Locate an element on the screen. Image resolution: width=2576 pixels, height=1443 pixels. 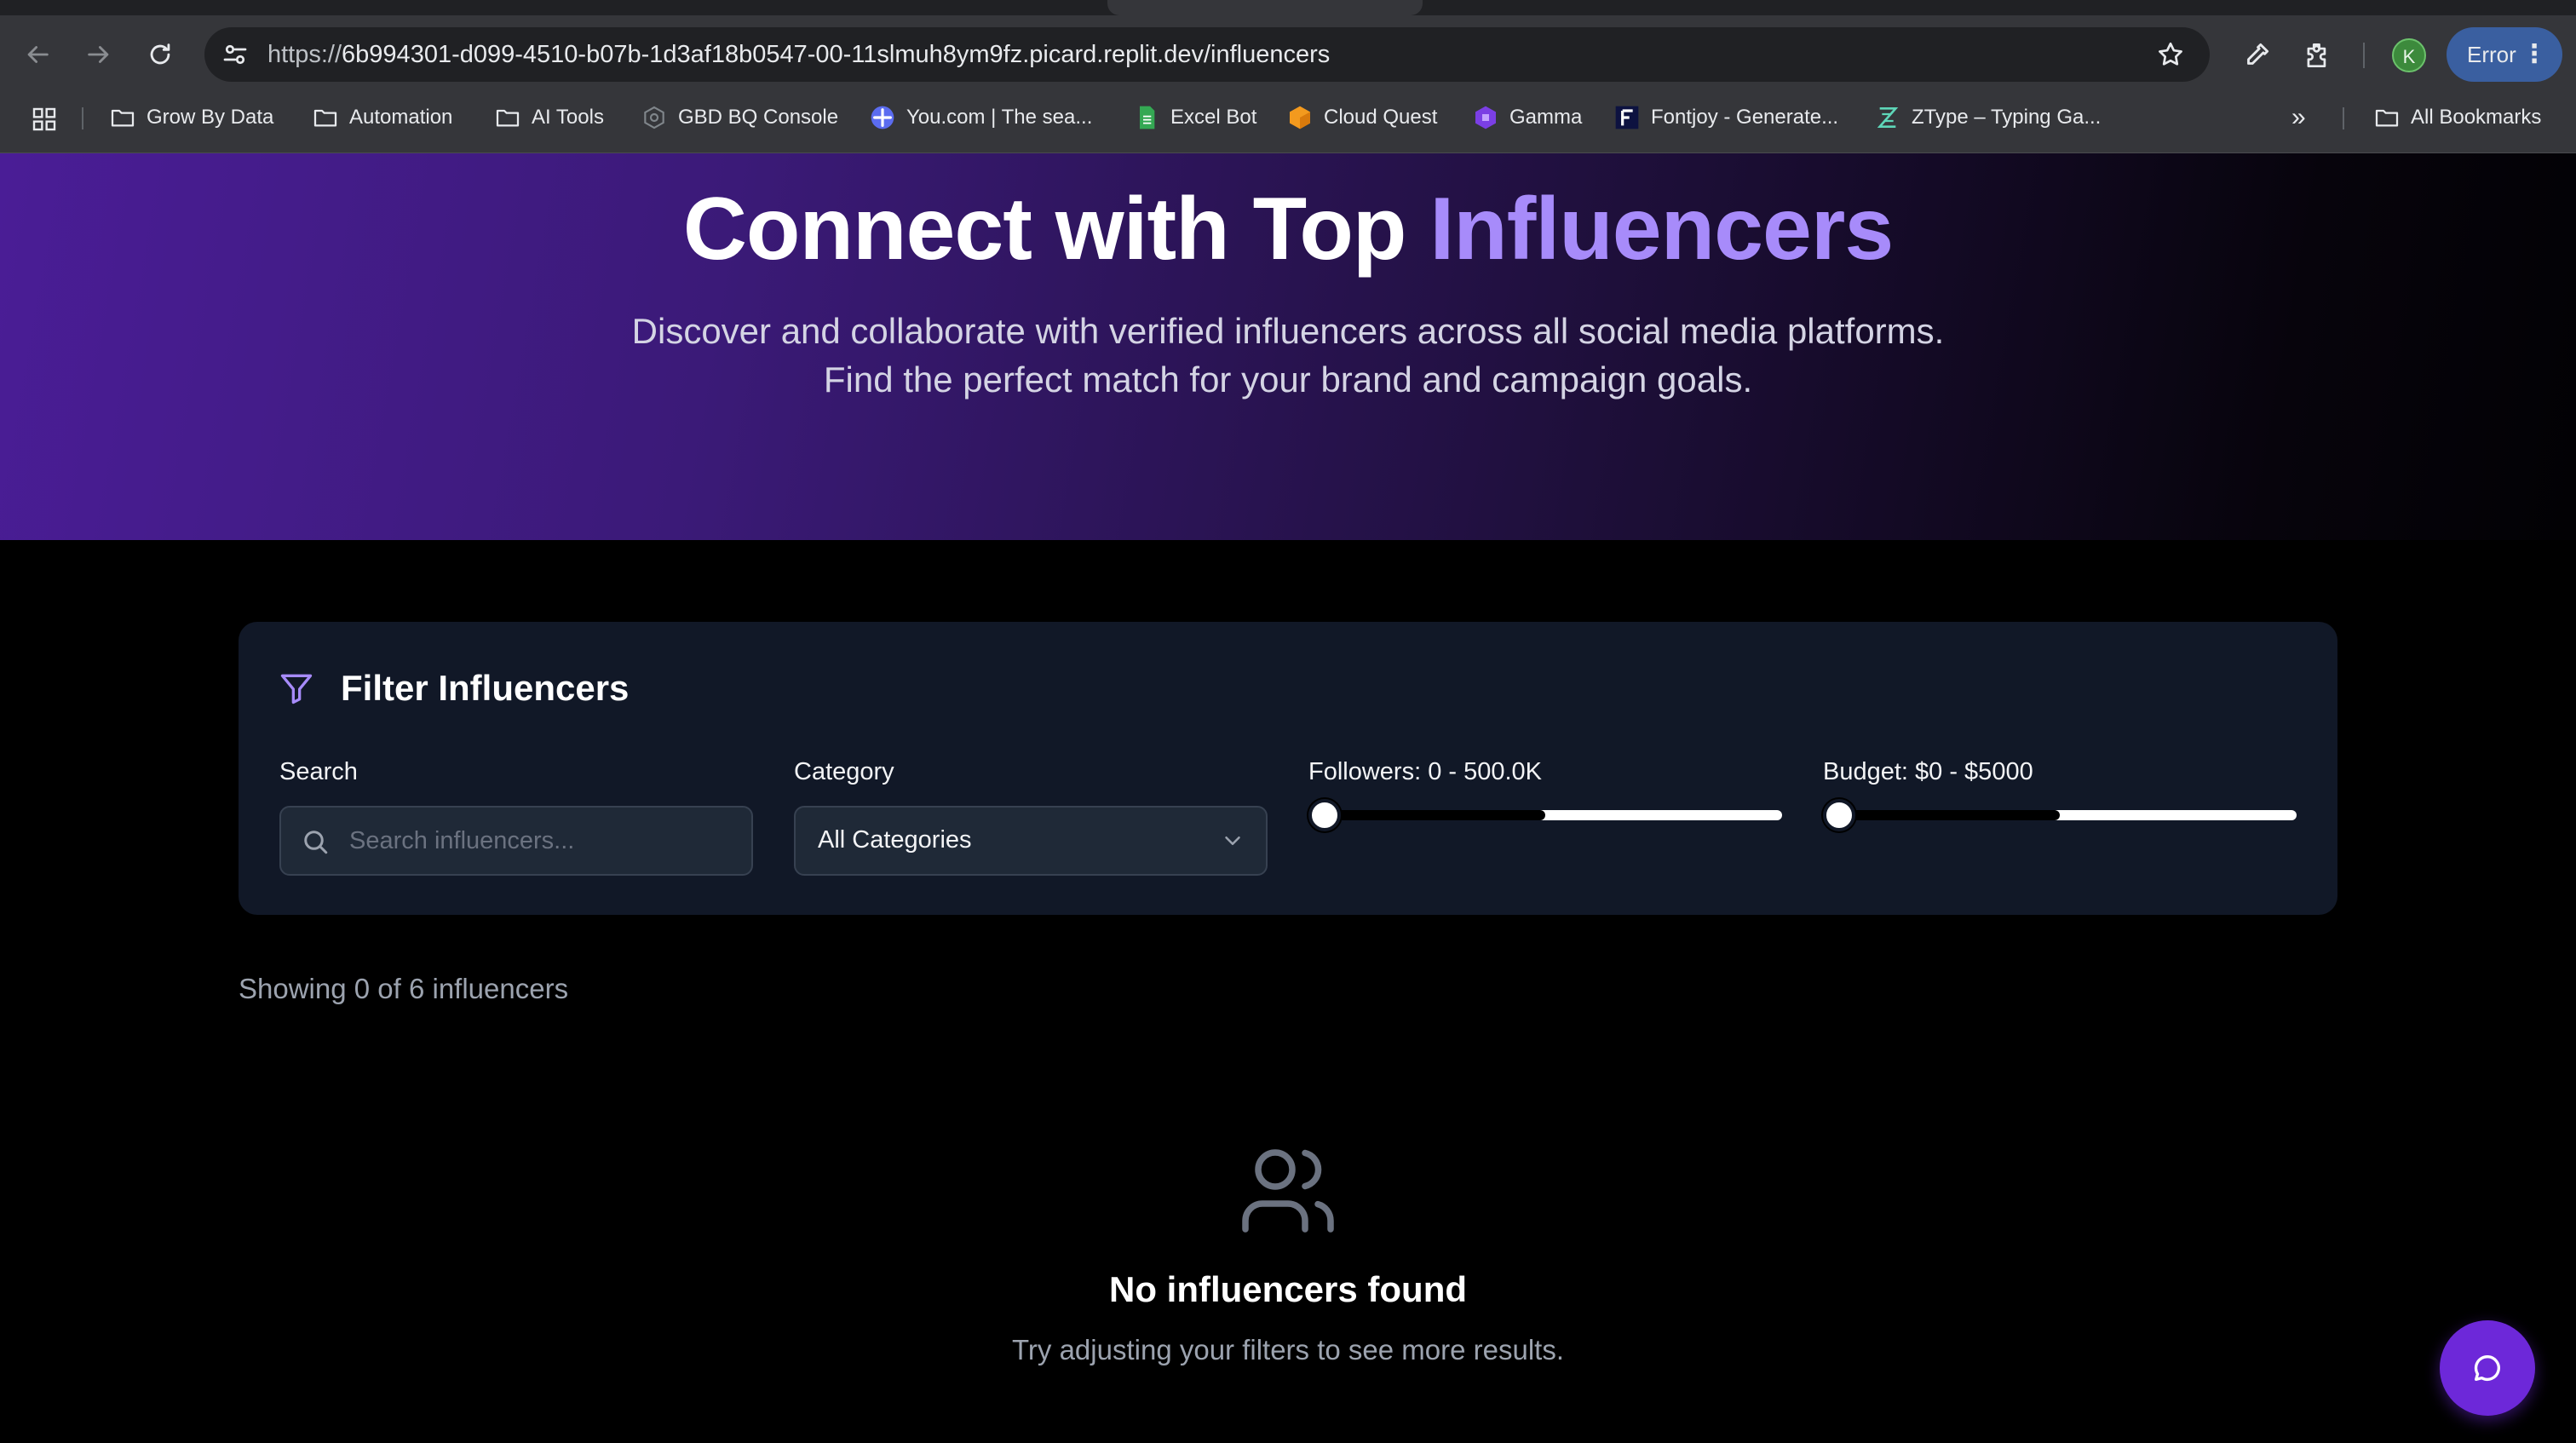
chat-button is located at coordinates (2487, 1368).